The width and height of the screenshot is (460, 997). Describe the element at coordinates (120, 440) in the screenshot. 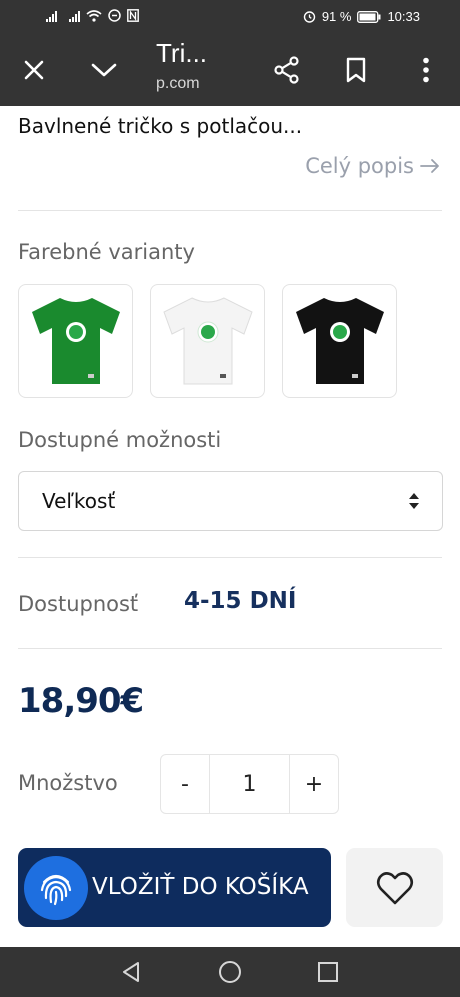

I see `options-heading: Dostupné možnosti` at that location.